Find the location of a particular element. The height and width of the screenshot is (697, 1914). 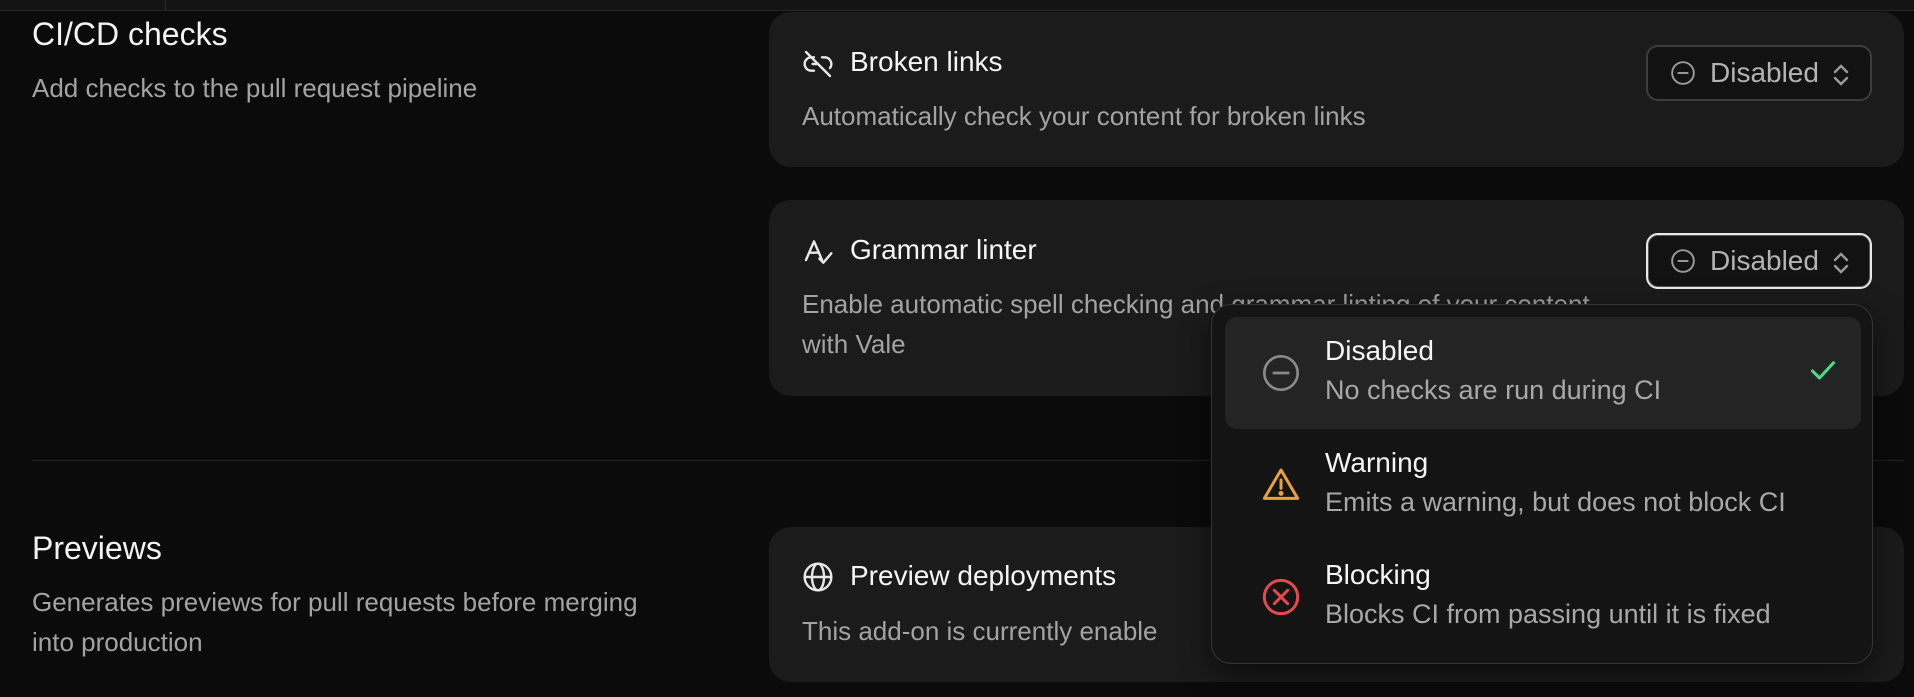

option-description: No checks are run during CI is located at coordinates (1493, 390).